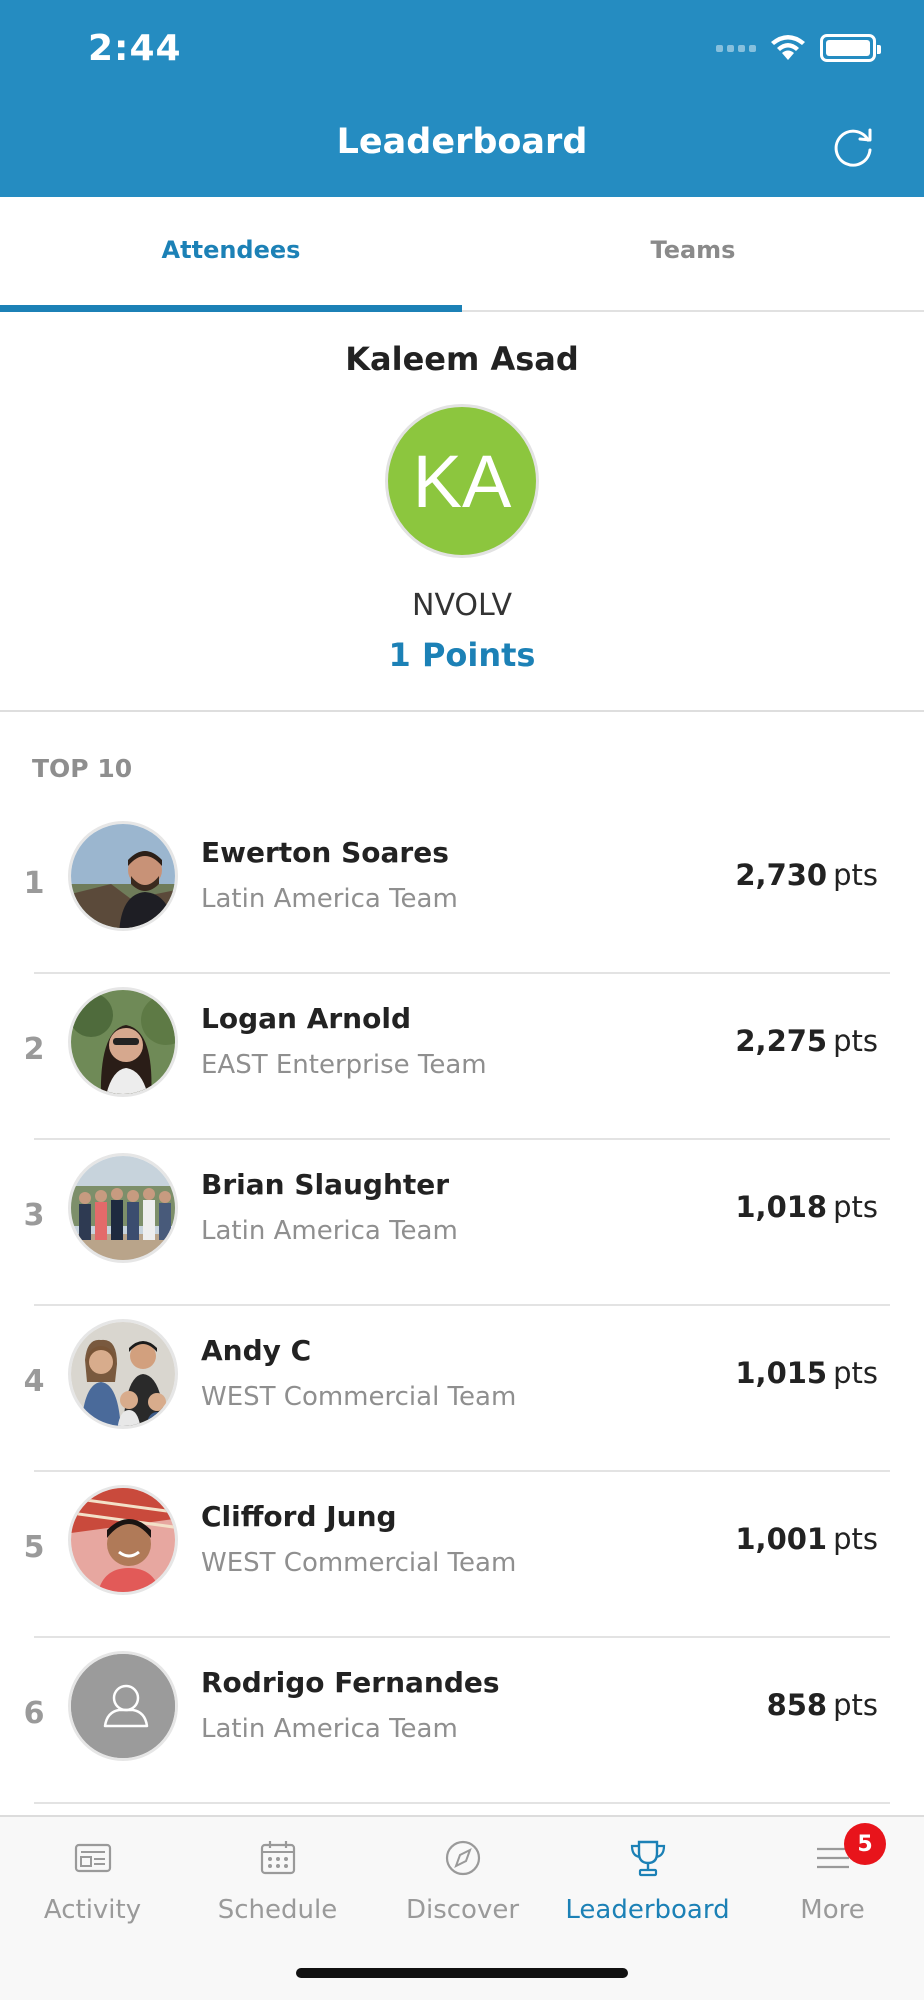 This screenshot has height=2000, width=924. I want to click on rank-number: 4, so click(34, 1381).